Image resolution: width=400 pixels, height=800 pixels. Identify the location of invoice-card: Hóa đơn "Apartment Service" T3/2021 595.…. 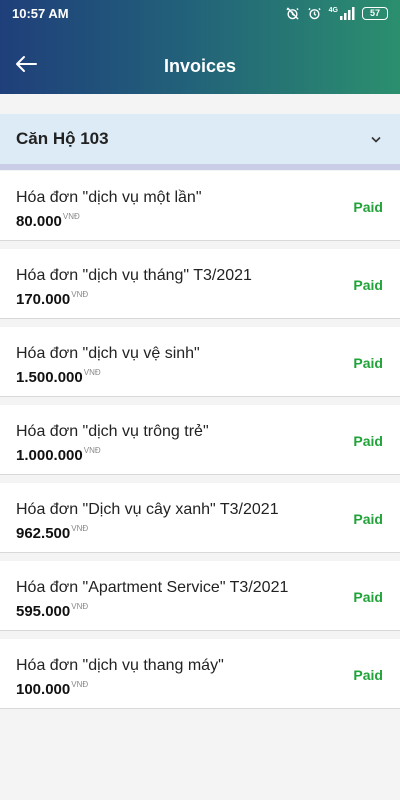
(200, 596).